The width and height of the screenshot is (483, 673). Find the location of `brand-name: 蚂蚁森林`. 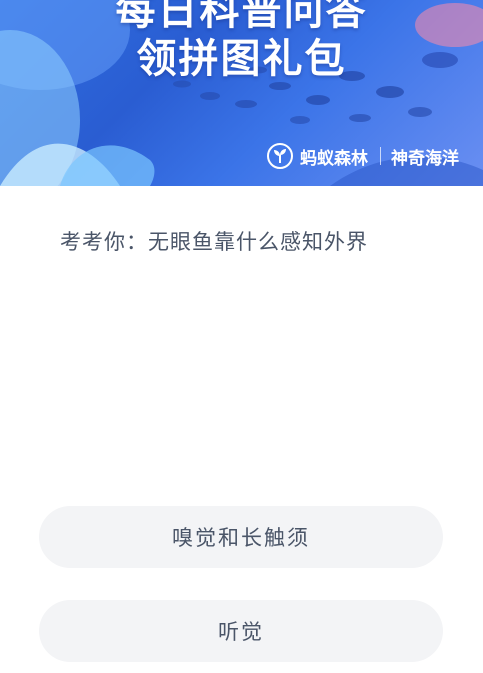

brand-name: 蚂蚁森林 is located at coordinates (334, 158).